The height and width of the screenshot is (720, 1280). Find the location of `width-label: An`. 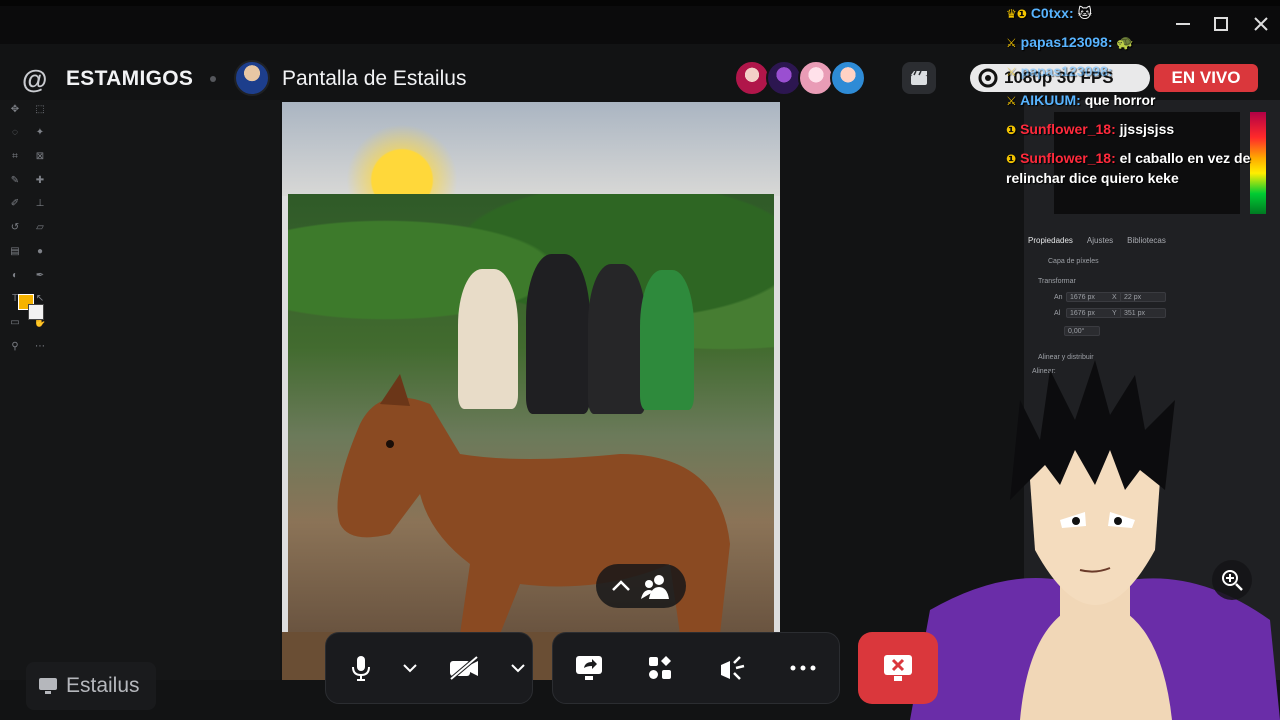

width-label: An is located at coordinates (1058, 297).